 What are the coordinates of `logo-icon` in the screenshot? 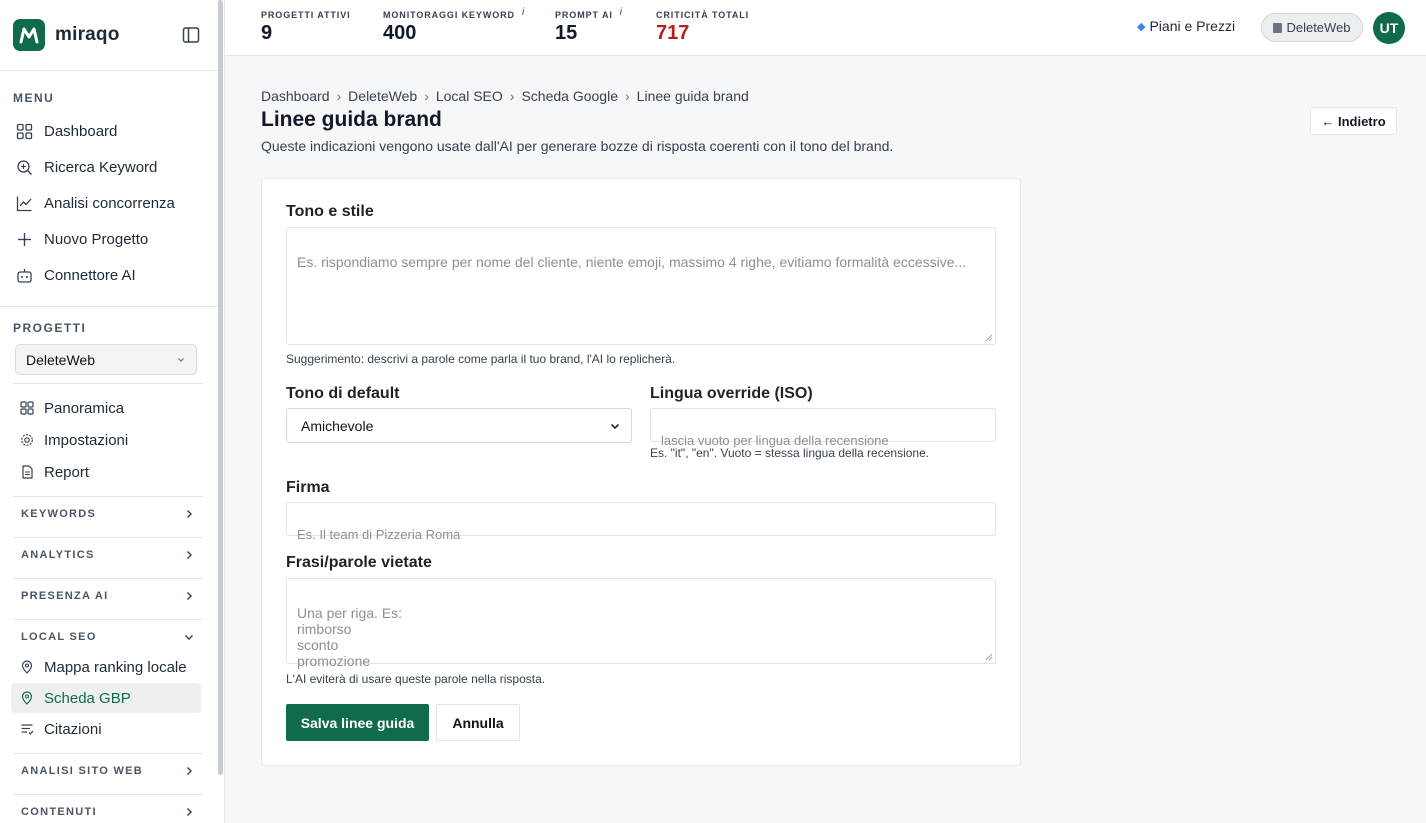 It's located at (29, 35).